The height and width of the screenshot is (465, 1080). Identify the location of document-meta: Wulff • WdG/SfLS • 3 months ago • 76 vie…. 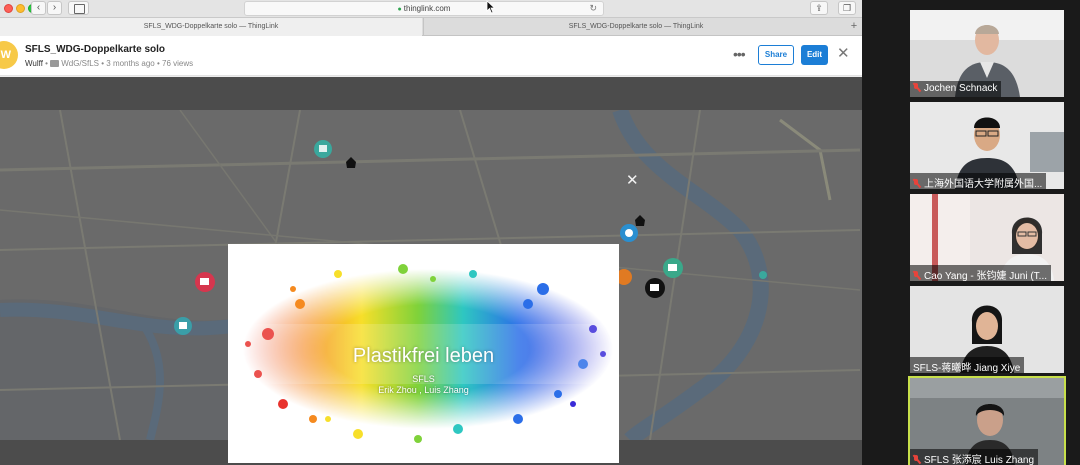
(109, 63).